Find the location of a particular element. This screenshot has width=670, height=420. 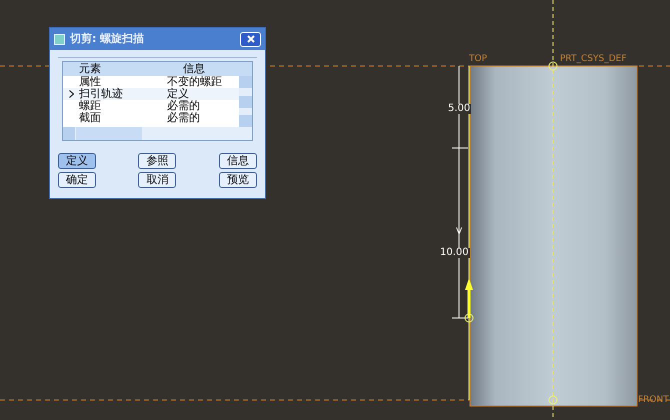

dialog-button: 定义 is located at coordinates (77, 161).